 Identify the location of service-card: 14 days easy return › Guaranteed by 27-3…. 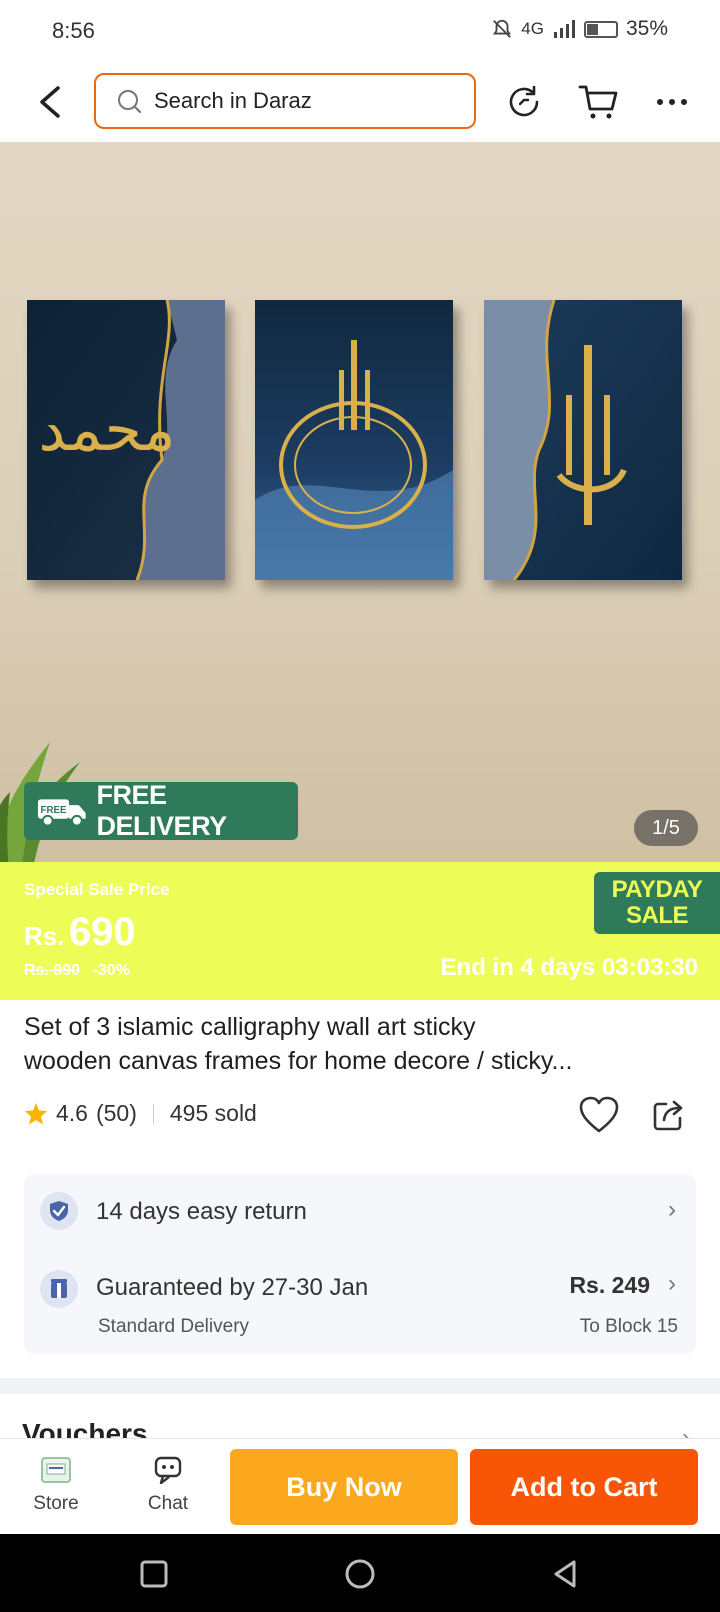
(360, 1264).